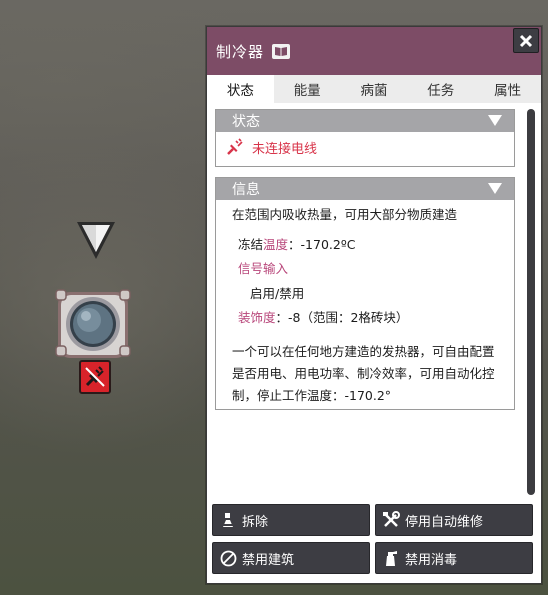  Describe the element at coordinates (391, 558) in the screenshot. I see `spray-bottle-icon` at that location.